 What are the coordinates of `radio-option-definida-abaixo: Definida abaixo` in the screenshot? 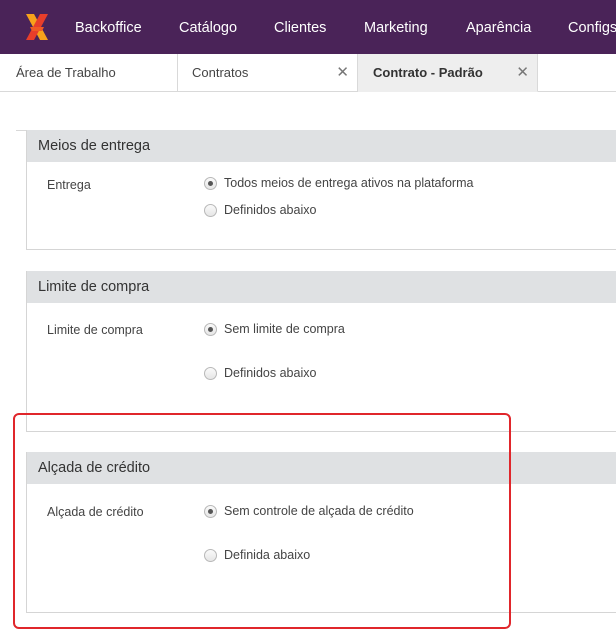 It's located at (257, 555).